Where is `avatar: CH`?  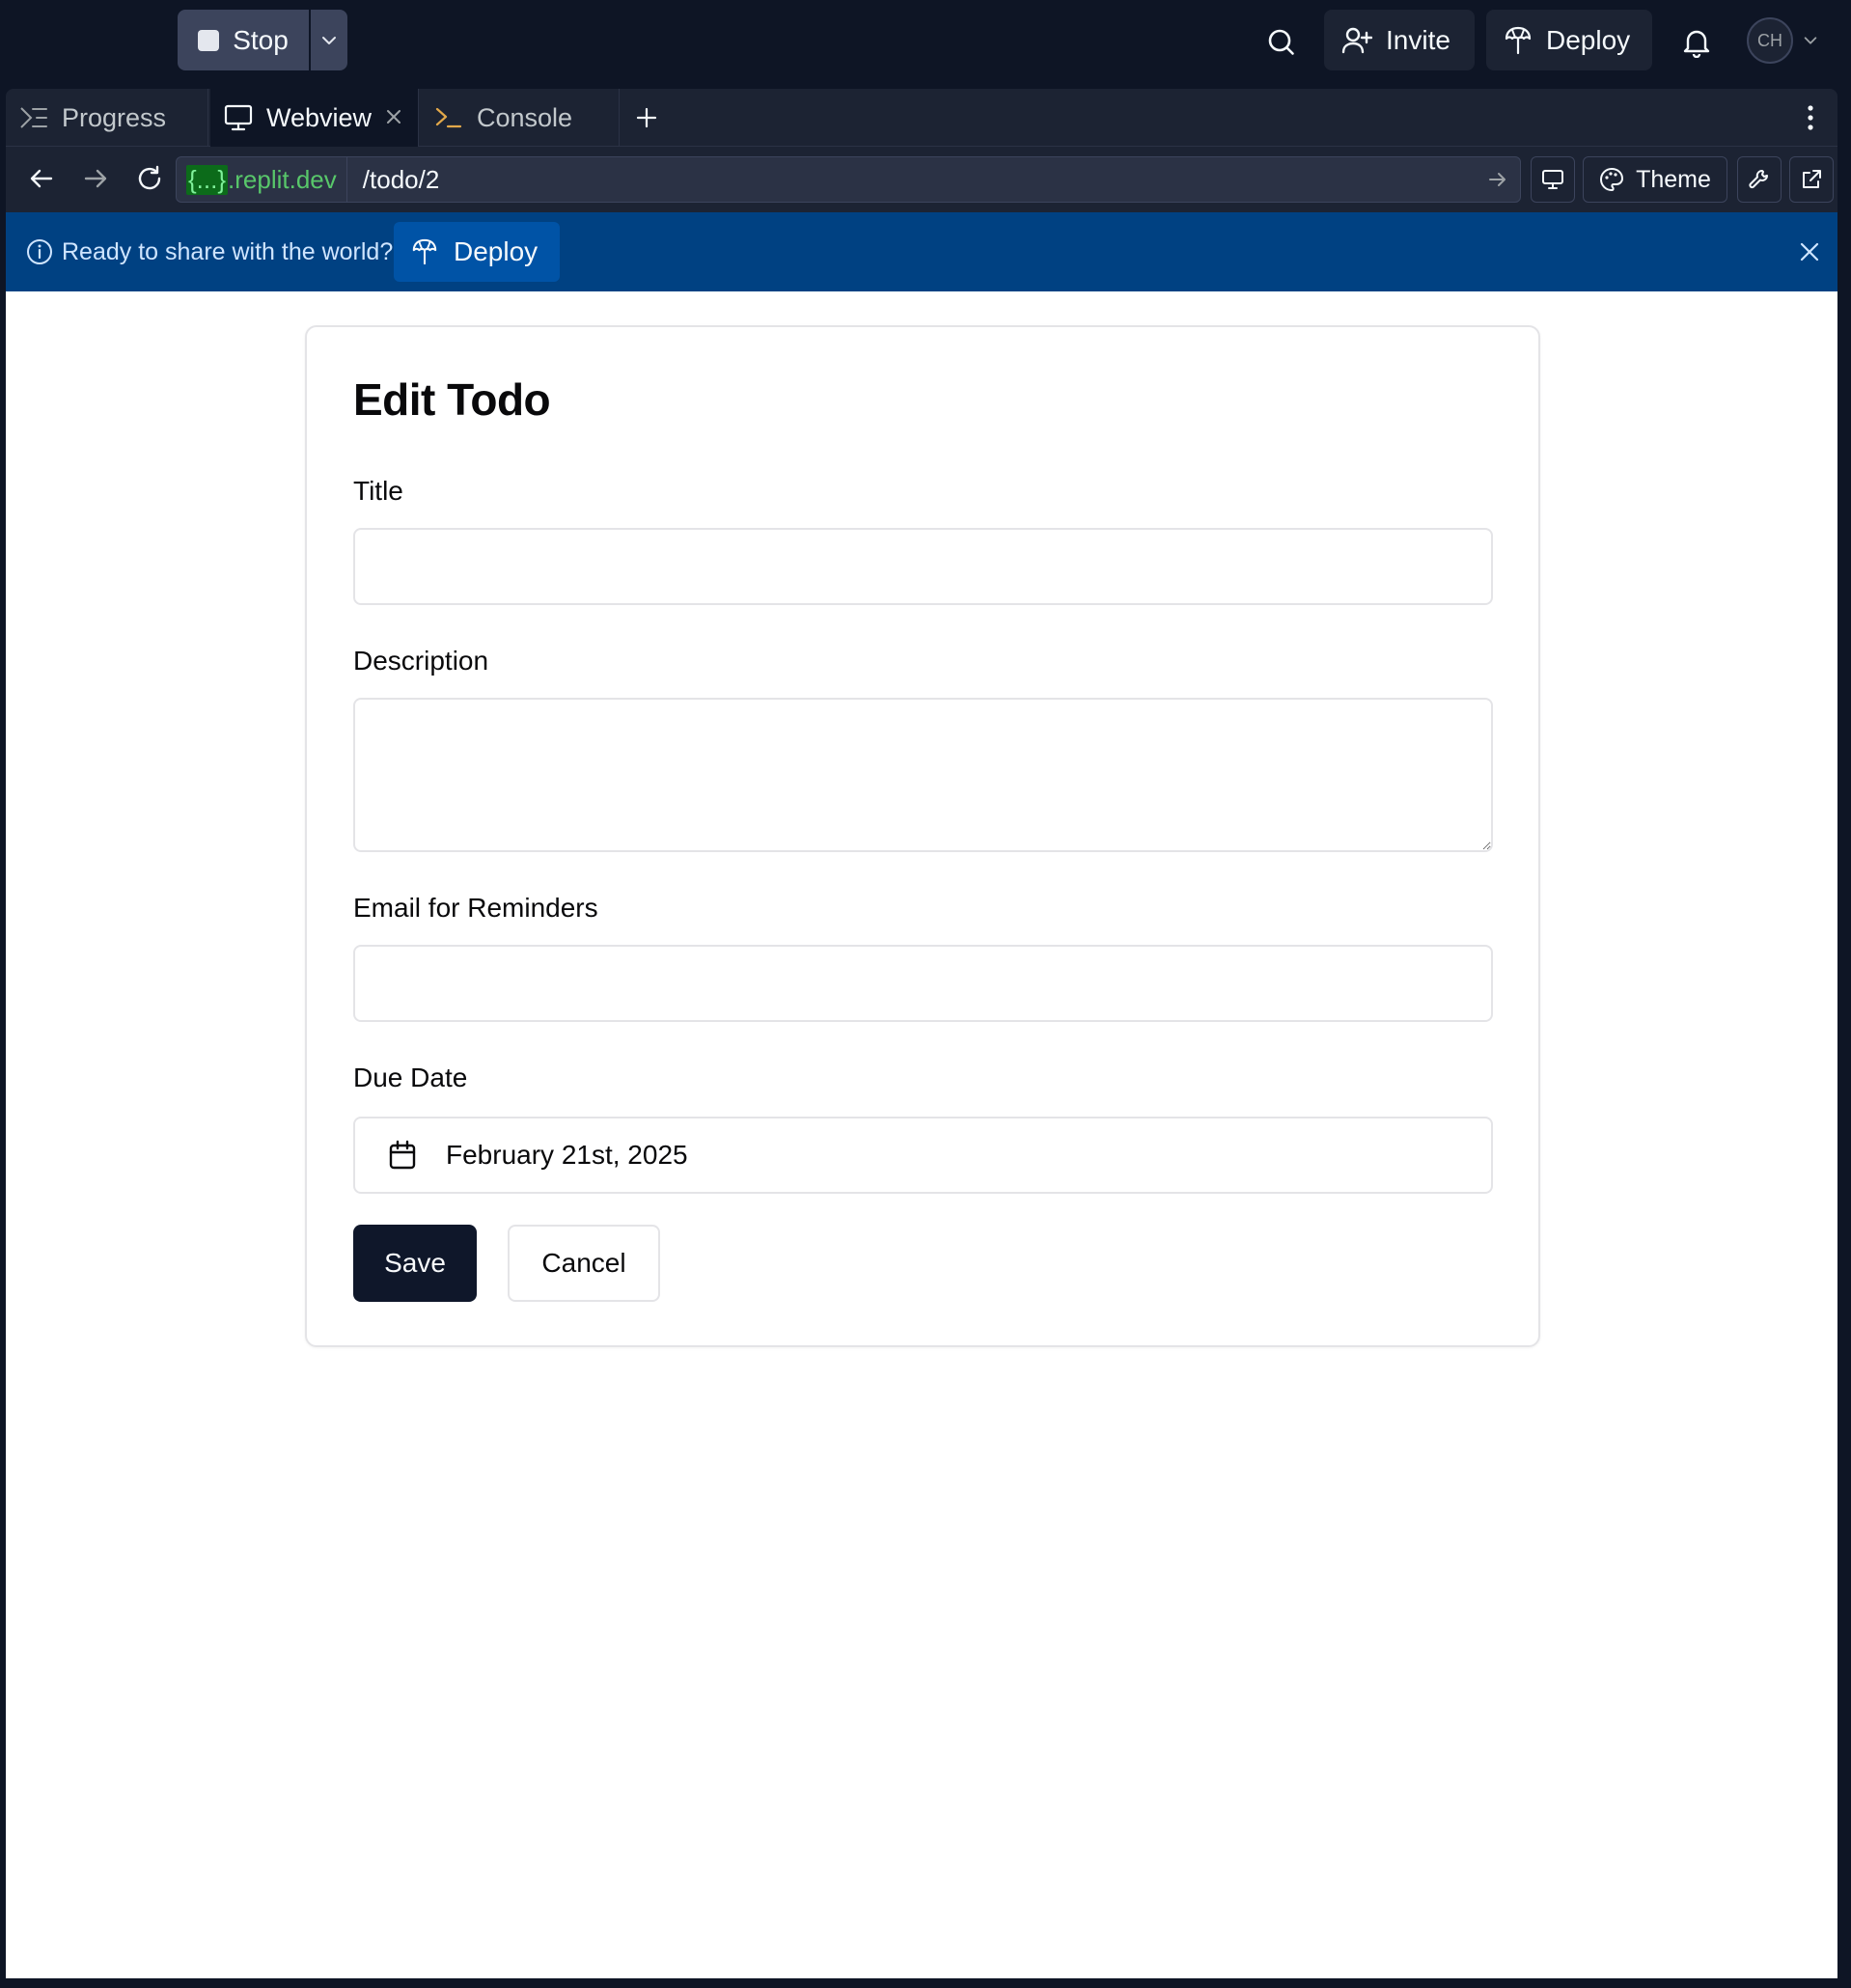 avatar: CH is located at coordinates (1770, 40).